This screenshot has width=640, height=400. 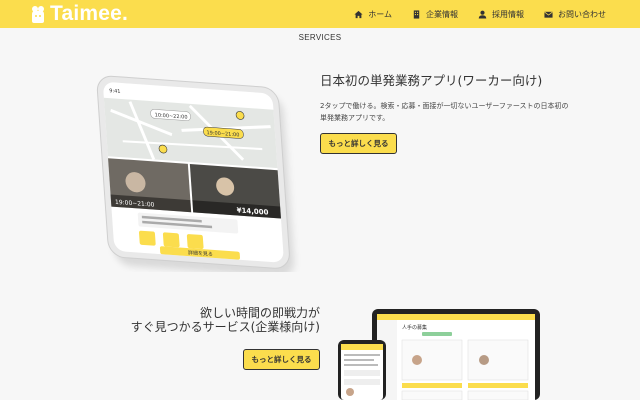 I want to click on nav-company-label: 企業情報, so click(x=442, y=14).